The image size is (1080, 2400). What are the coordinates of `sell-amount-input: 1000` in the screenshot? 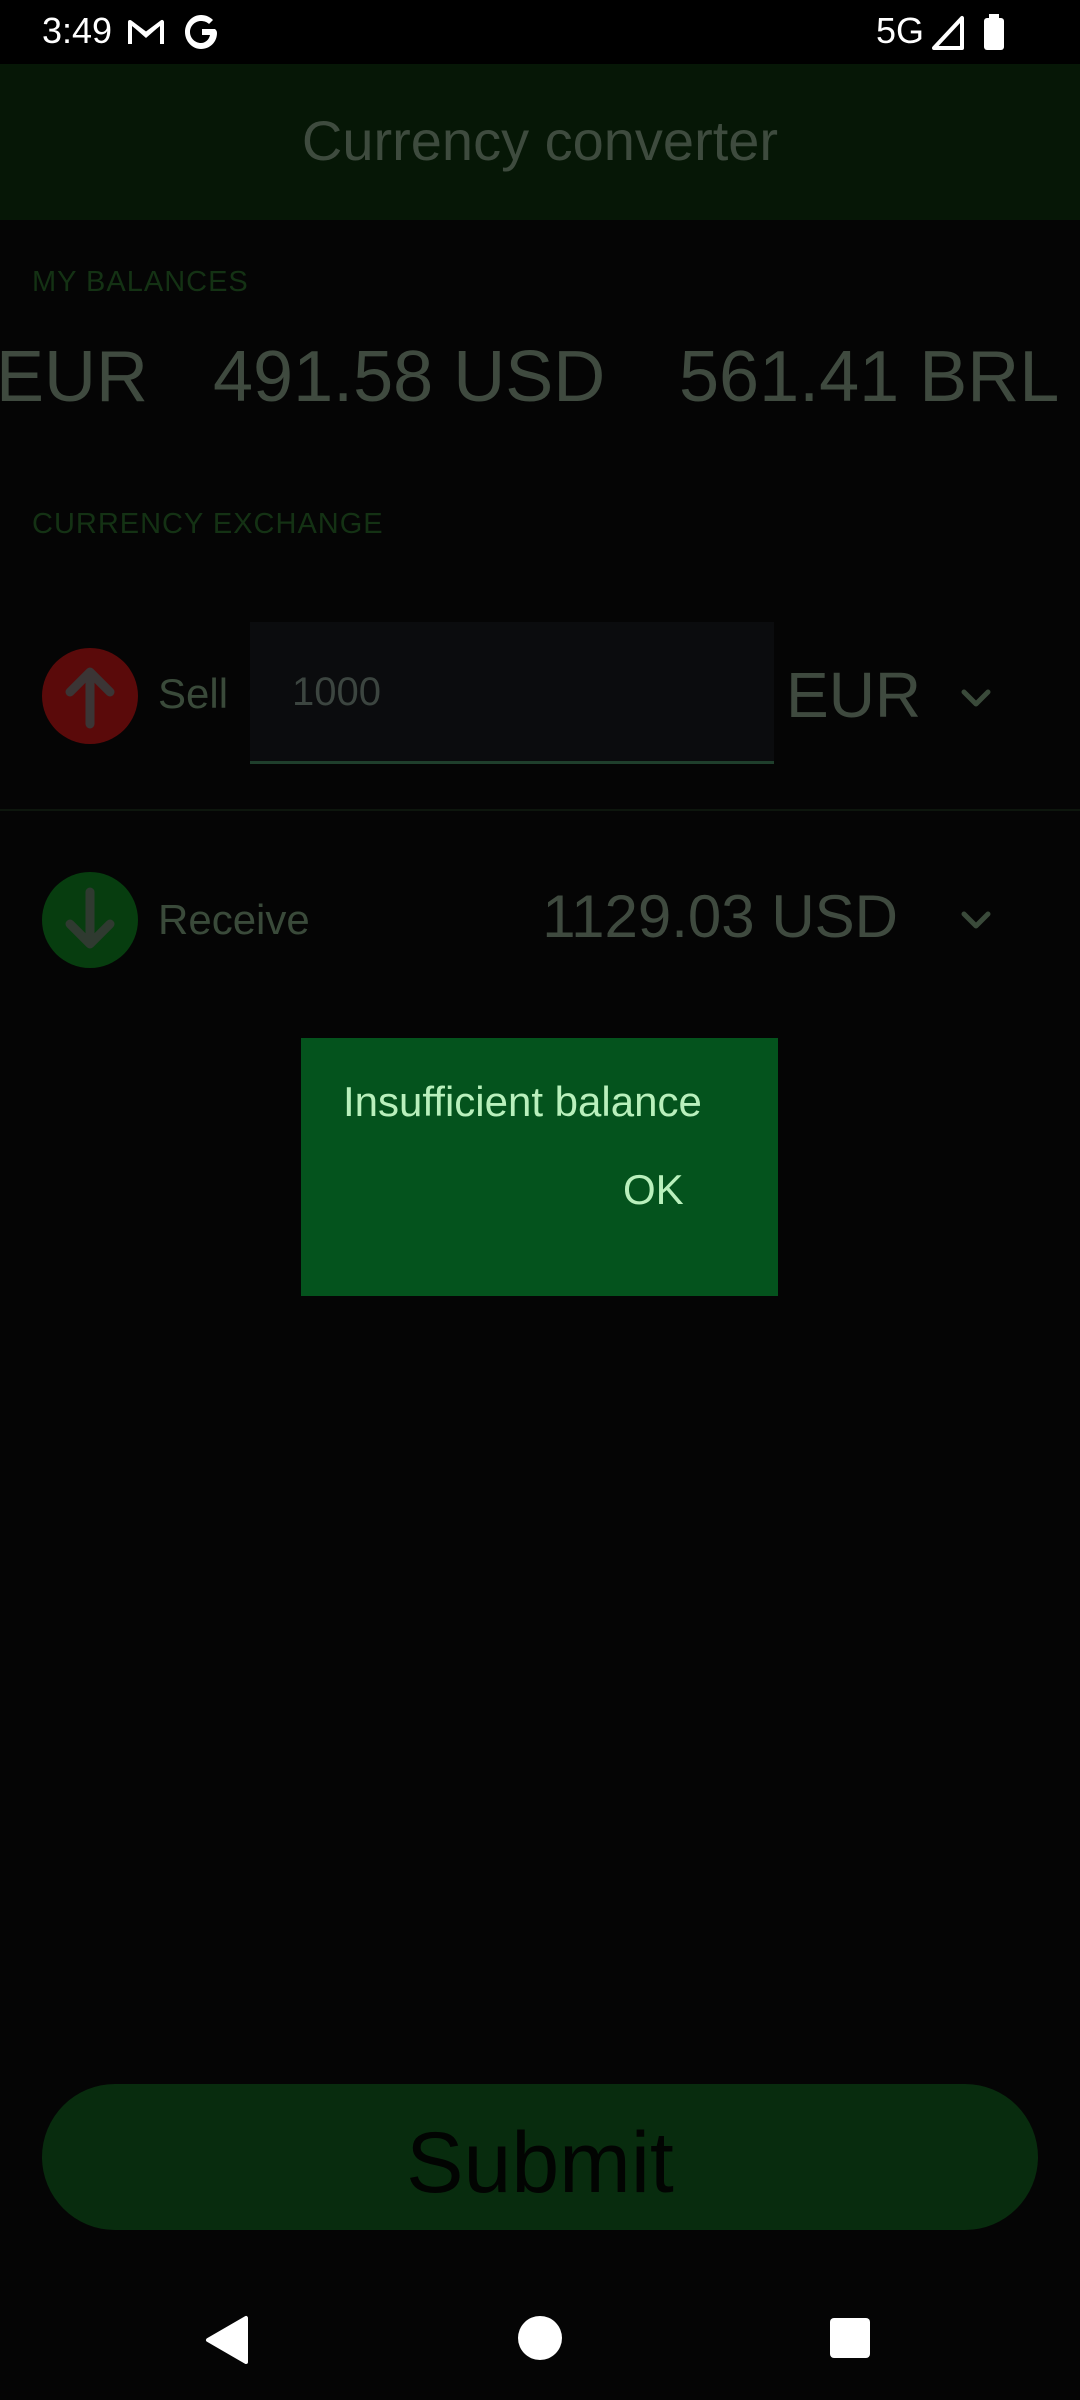 It's located at (512, 693).